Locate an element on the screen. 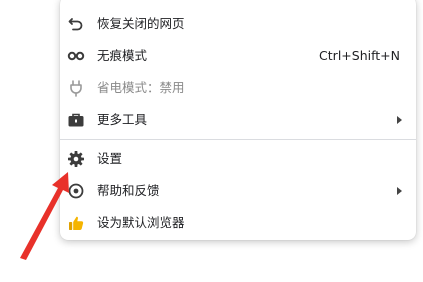 Image resolution: width=423 pixels, height=282 pixels. power-plug-icon is located at coordinates (76, 88).